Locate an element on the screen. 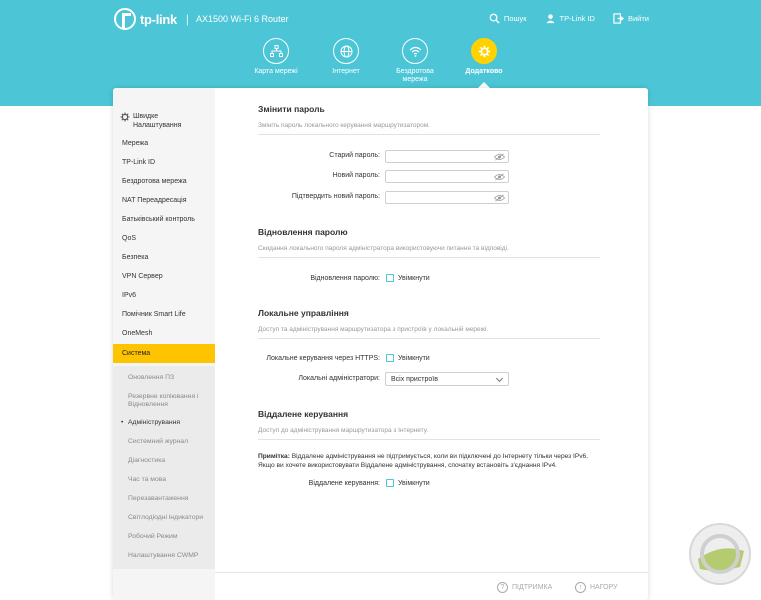 This screenshot has width=761, height=600. nav-advanced-label: Додатково is located at coordinates (484, 71).